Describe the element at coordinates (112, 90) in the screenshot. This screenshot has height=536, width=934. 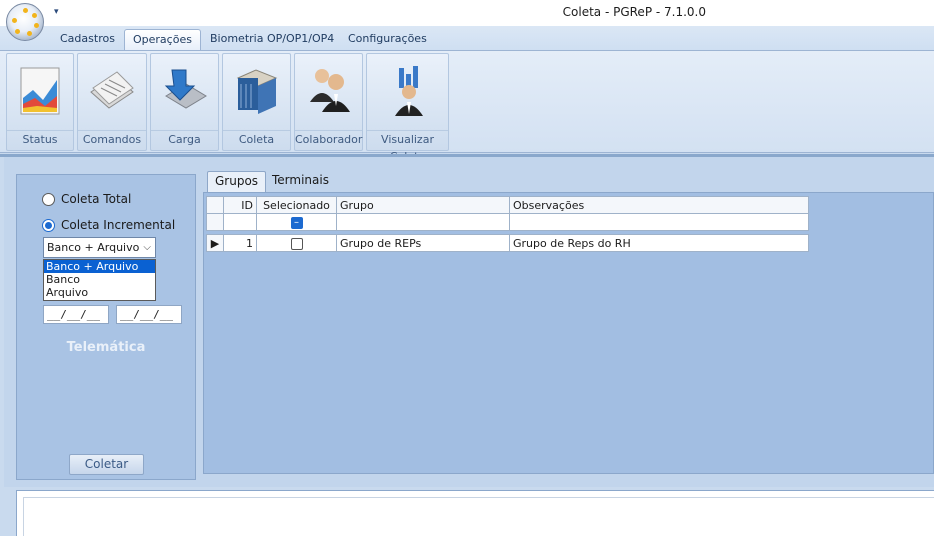
I see `comandos-documents-icon` at that location.